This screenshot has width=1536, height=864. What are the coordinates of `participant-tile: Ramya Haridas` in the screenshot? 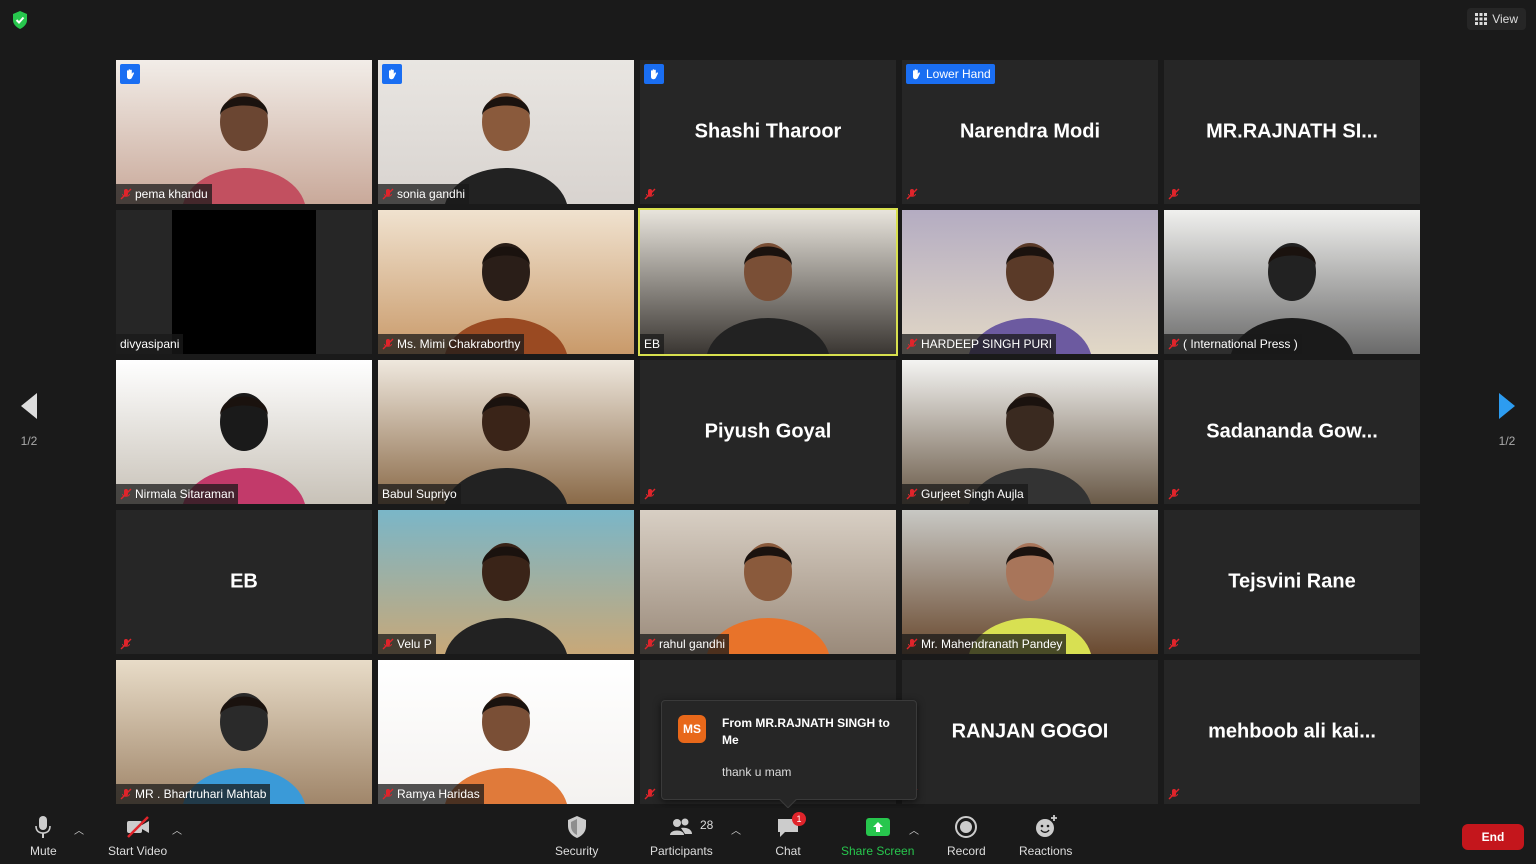 It's located at (506, 732).